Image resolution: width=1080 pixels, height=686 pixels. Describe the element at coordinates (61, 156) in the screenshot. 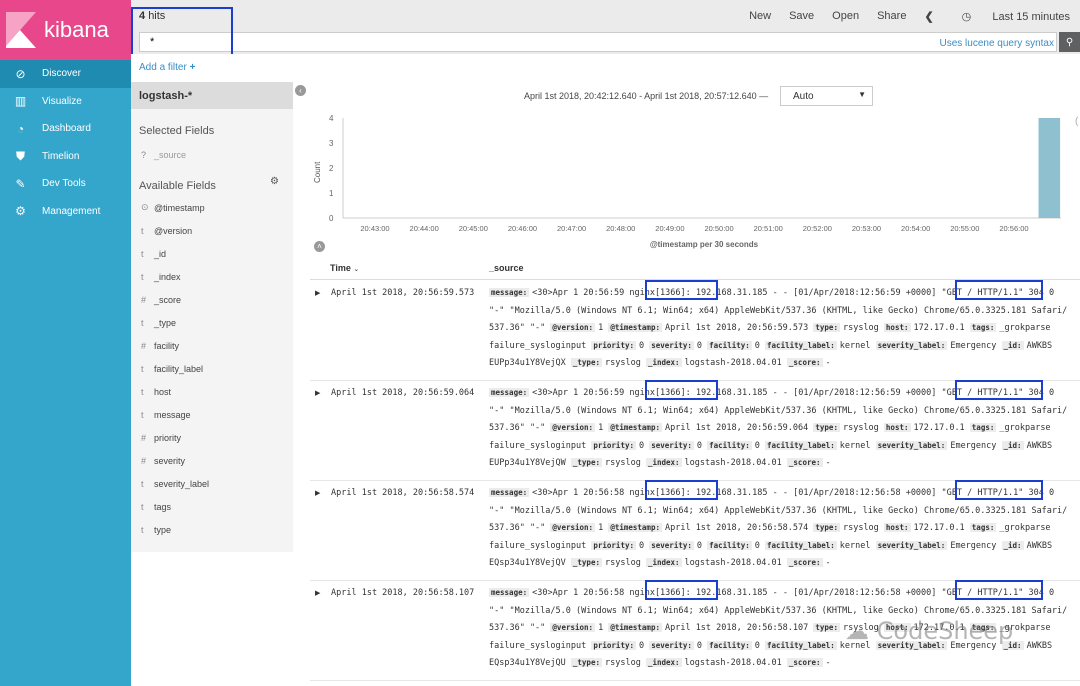

I see `nav-item-label: Timelion` at that location.